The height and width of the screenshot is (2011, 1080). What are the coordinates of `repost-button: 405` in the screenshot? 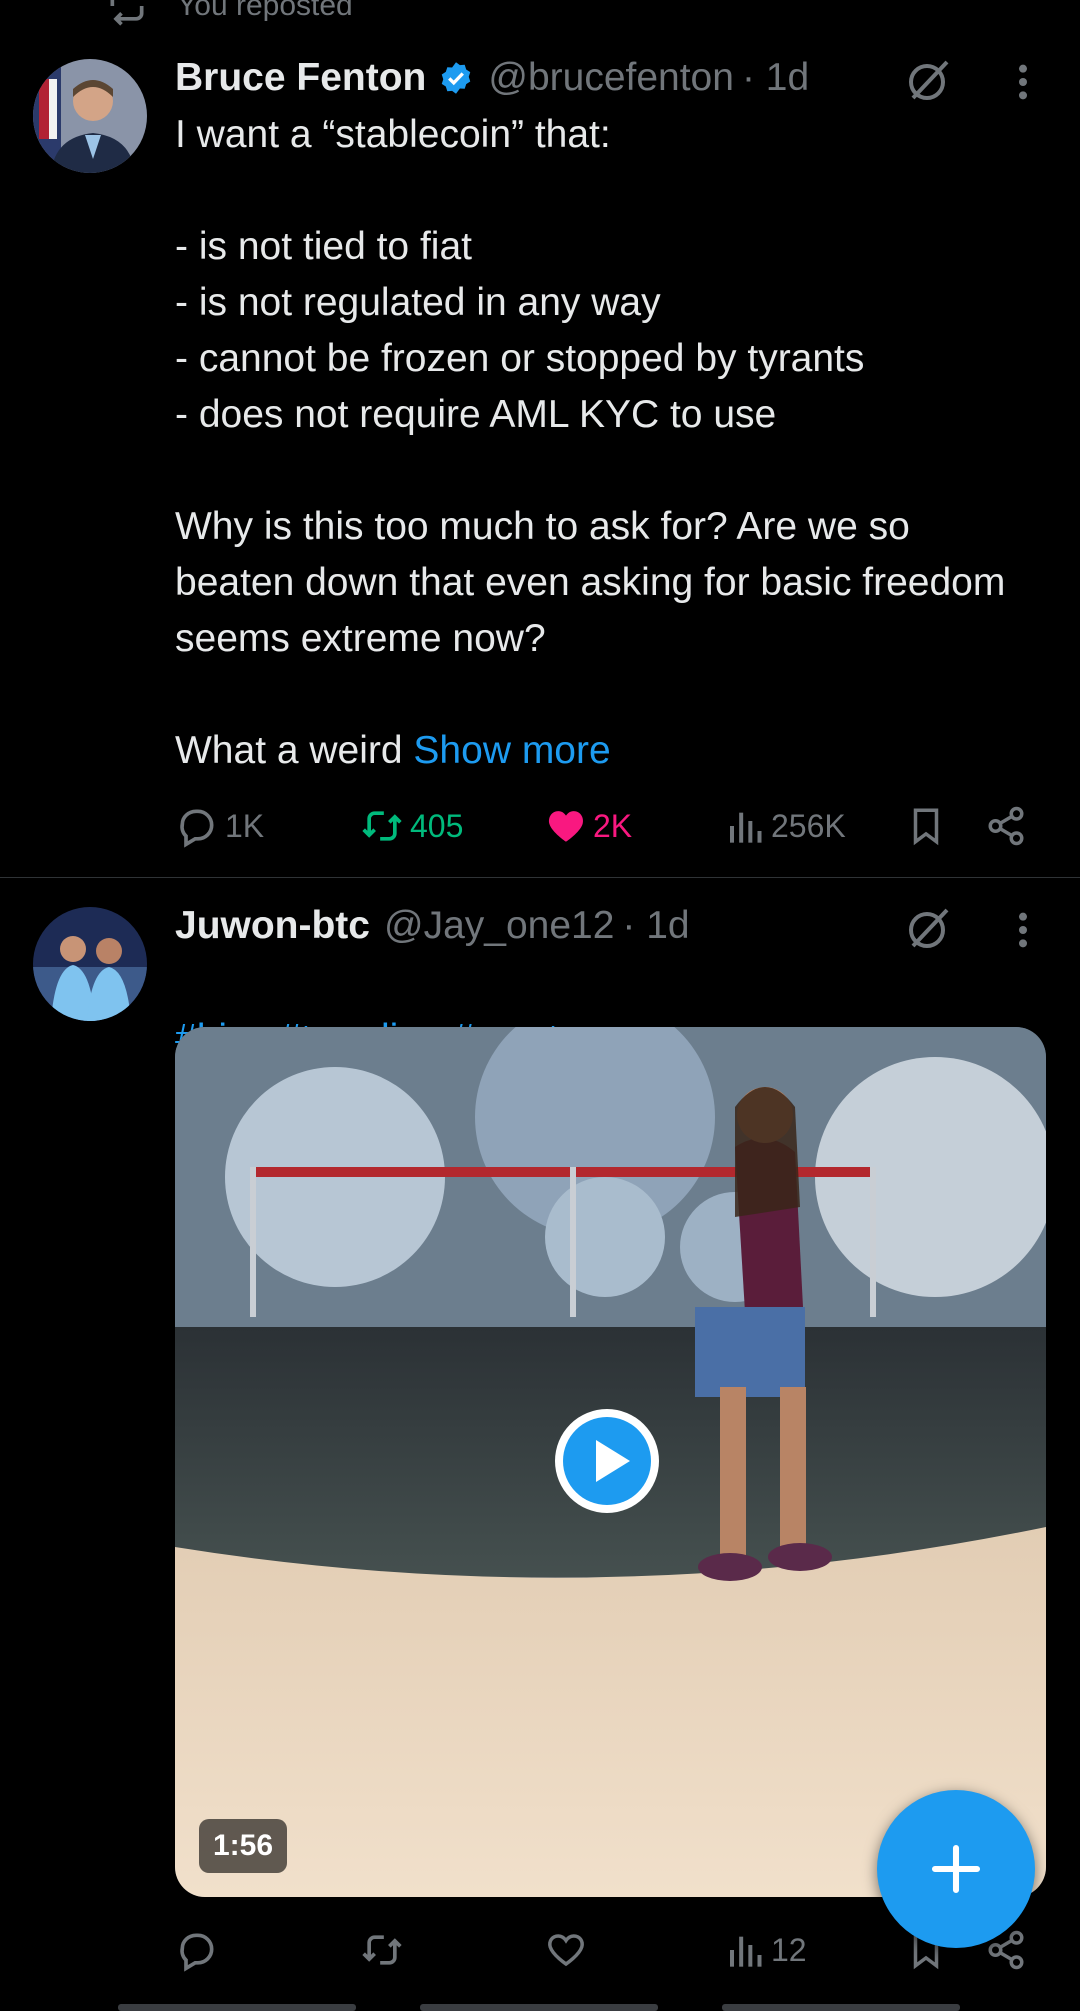 It's located at (411, 826).